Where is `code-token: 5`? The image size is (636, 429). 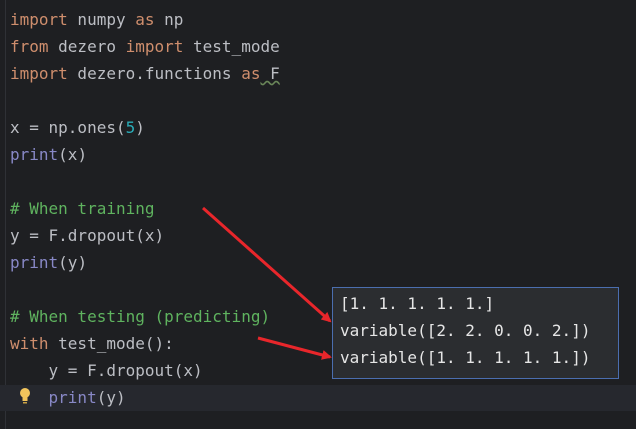 code-token: 5 is located at coordinates (130, 127).